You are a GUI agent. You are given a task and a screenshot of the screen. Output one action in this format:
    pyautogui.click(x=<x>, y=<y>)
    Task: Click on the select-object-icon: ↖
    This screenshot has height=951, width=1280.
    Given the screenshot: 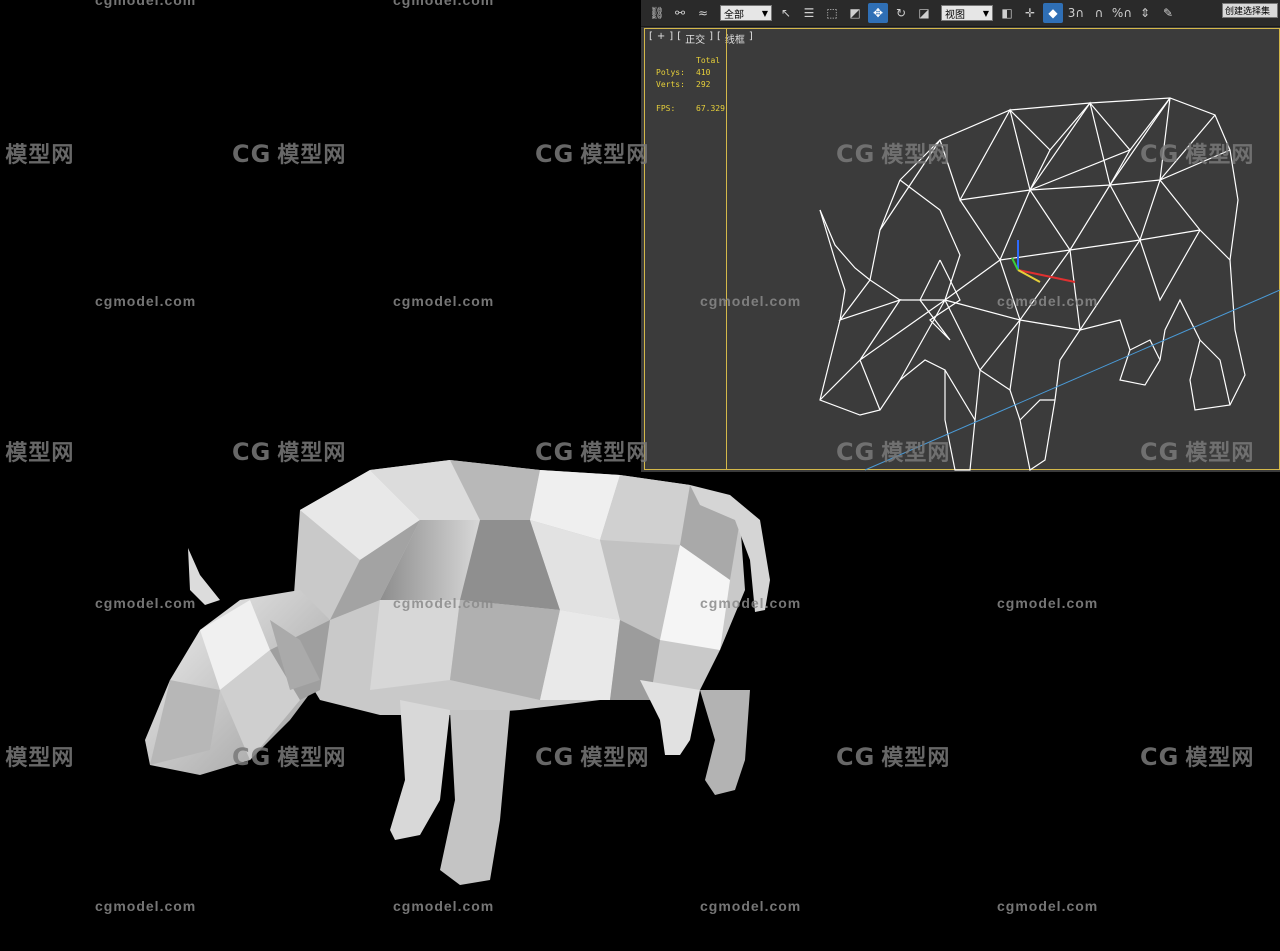 What is the action you would take?
    pyautogui.click(x=786, y=13)
    